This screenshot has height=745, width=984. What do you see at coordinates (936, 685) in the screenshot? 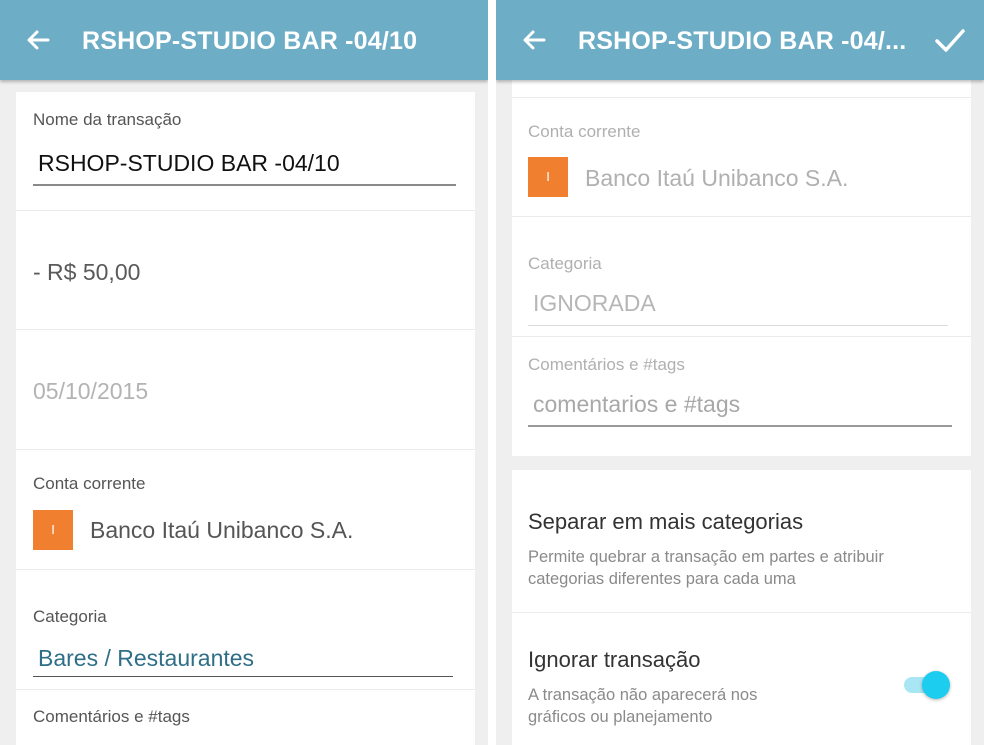
I see `toggle-knob` at bounding box center [936, 685].